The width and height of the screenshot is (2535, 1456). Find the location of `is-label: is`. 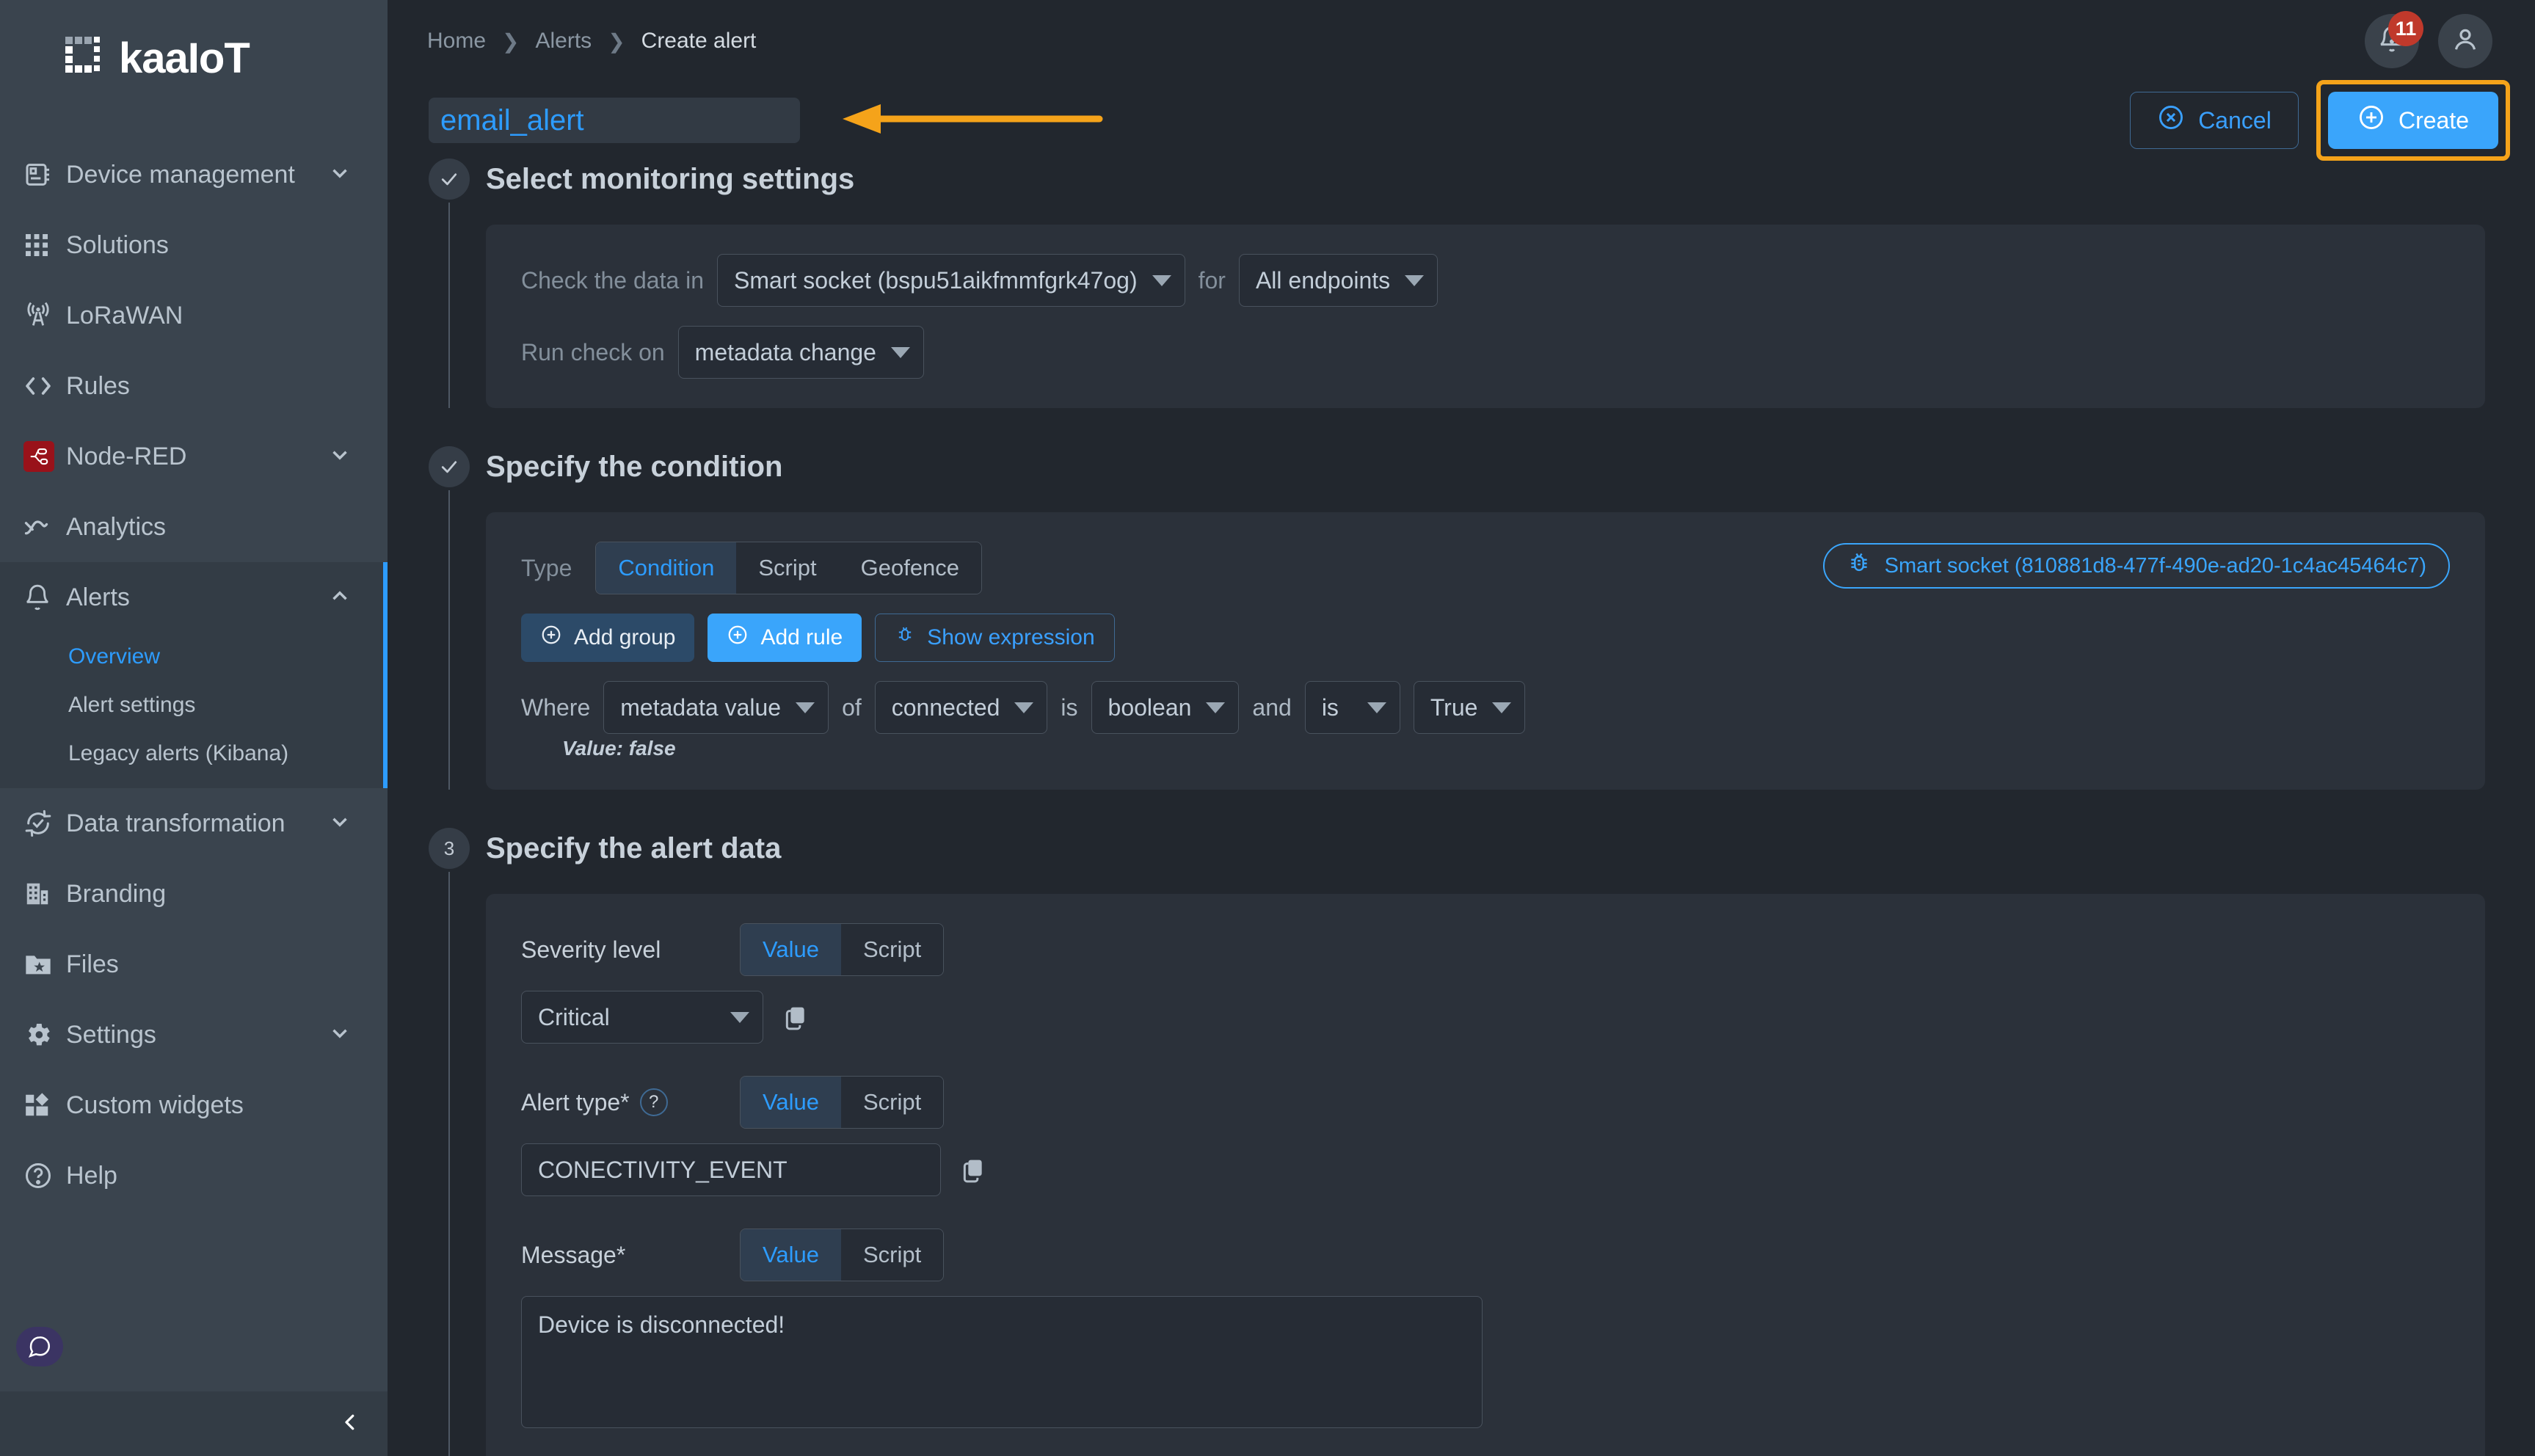

is-label: is is located at coordinates (1069, 708).